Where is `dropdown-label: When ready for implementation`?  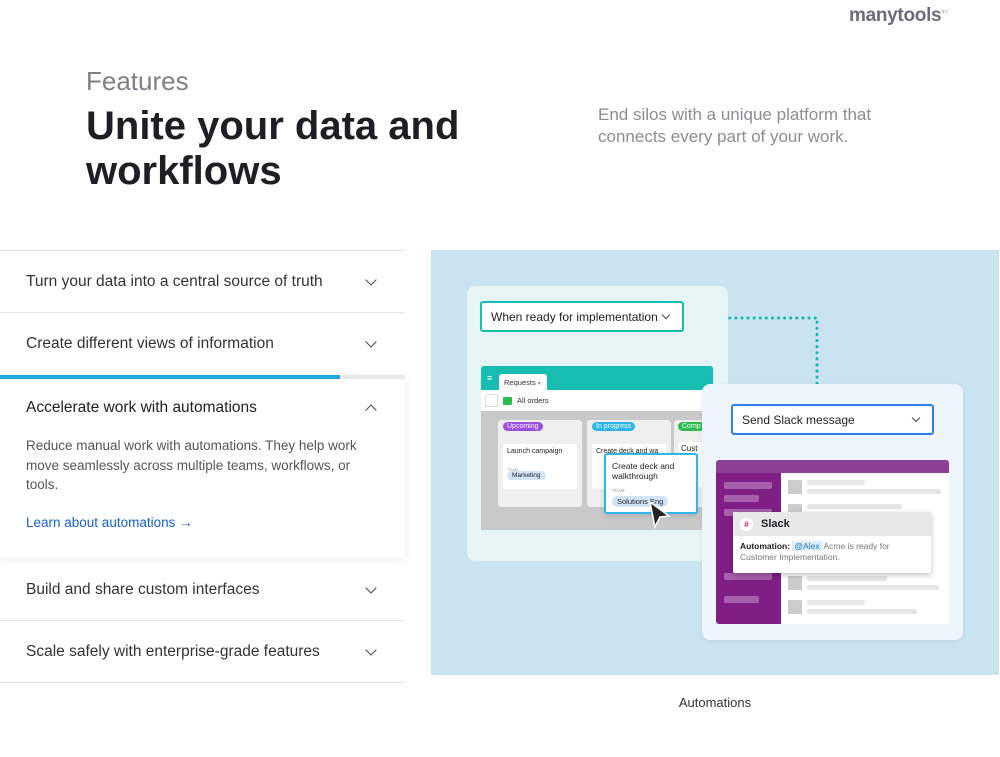 dropdown-label: When ready for implementation is located at coordinates (574, 316).